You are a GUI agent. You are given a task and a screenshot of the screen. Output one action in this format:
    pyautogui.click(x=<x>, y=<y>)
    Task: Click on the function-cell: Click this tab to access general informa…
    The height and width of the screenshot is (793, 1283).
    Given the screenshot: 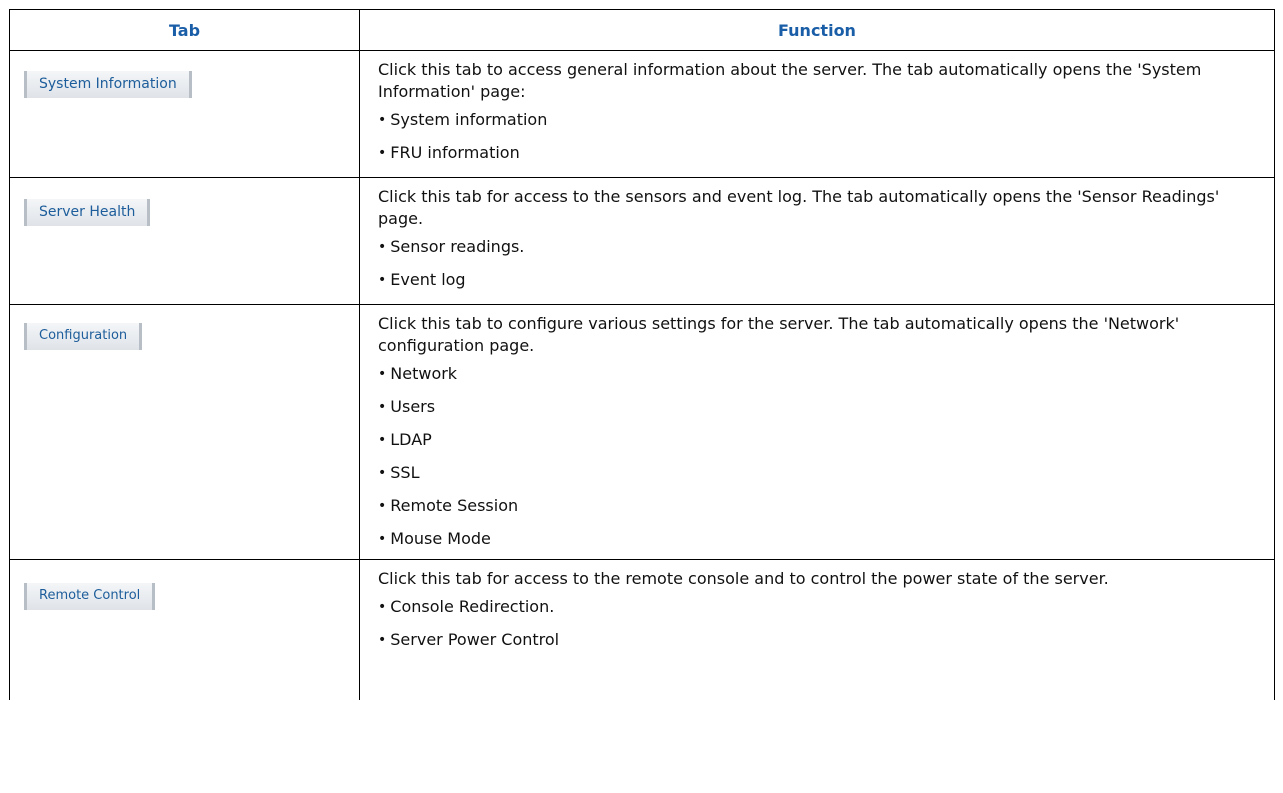 What is the action you would take?
    pyautogui.click(x=817, y=114)
    